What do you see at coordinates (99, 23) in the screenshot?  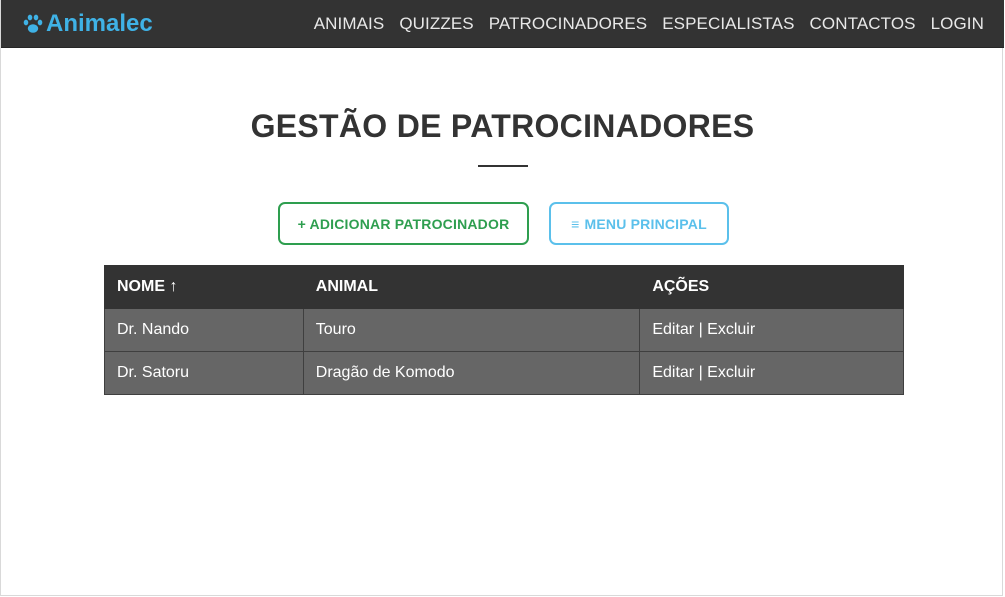 I see `brand-label: Animalec` at bounding box center [99, 23].